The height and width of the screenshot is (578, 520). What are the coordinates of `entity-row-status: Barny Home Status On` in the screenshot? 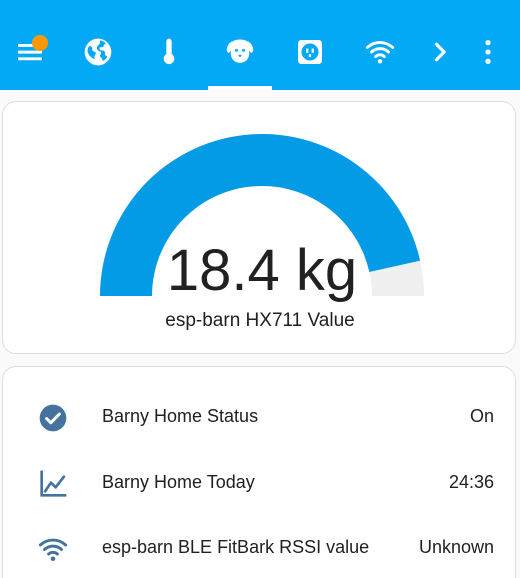 It's located at (260, 416).